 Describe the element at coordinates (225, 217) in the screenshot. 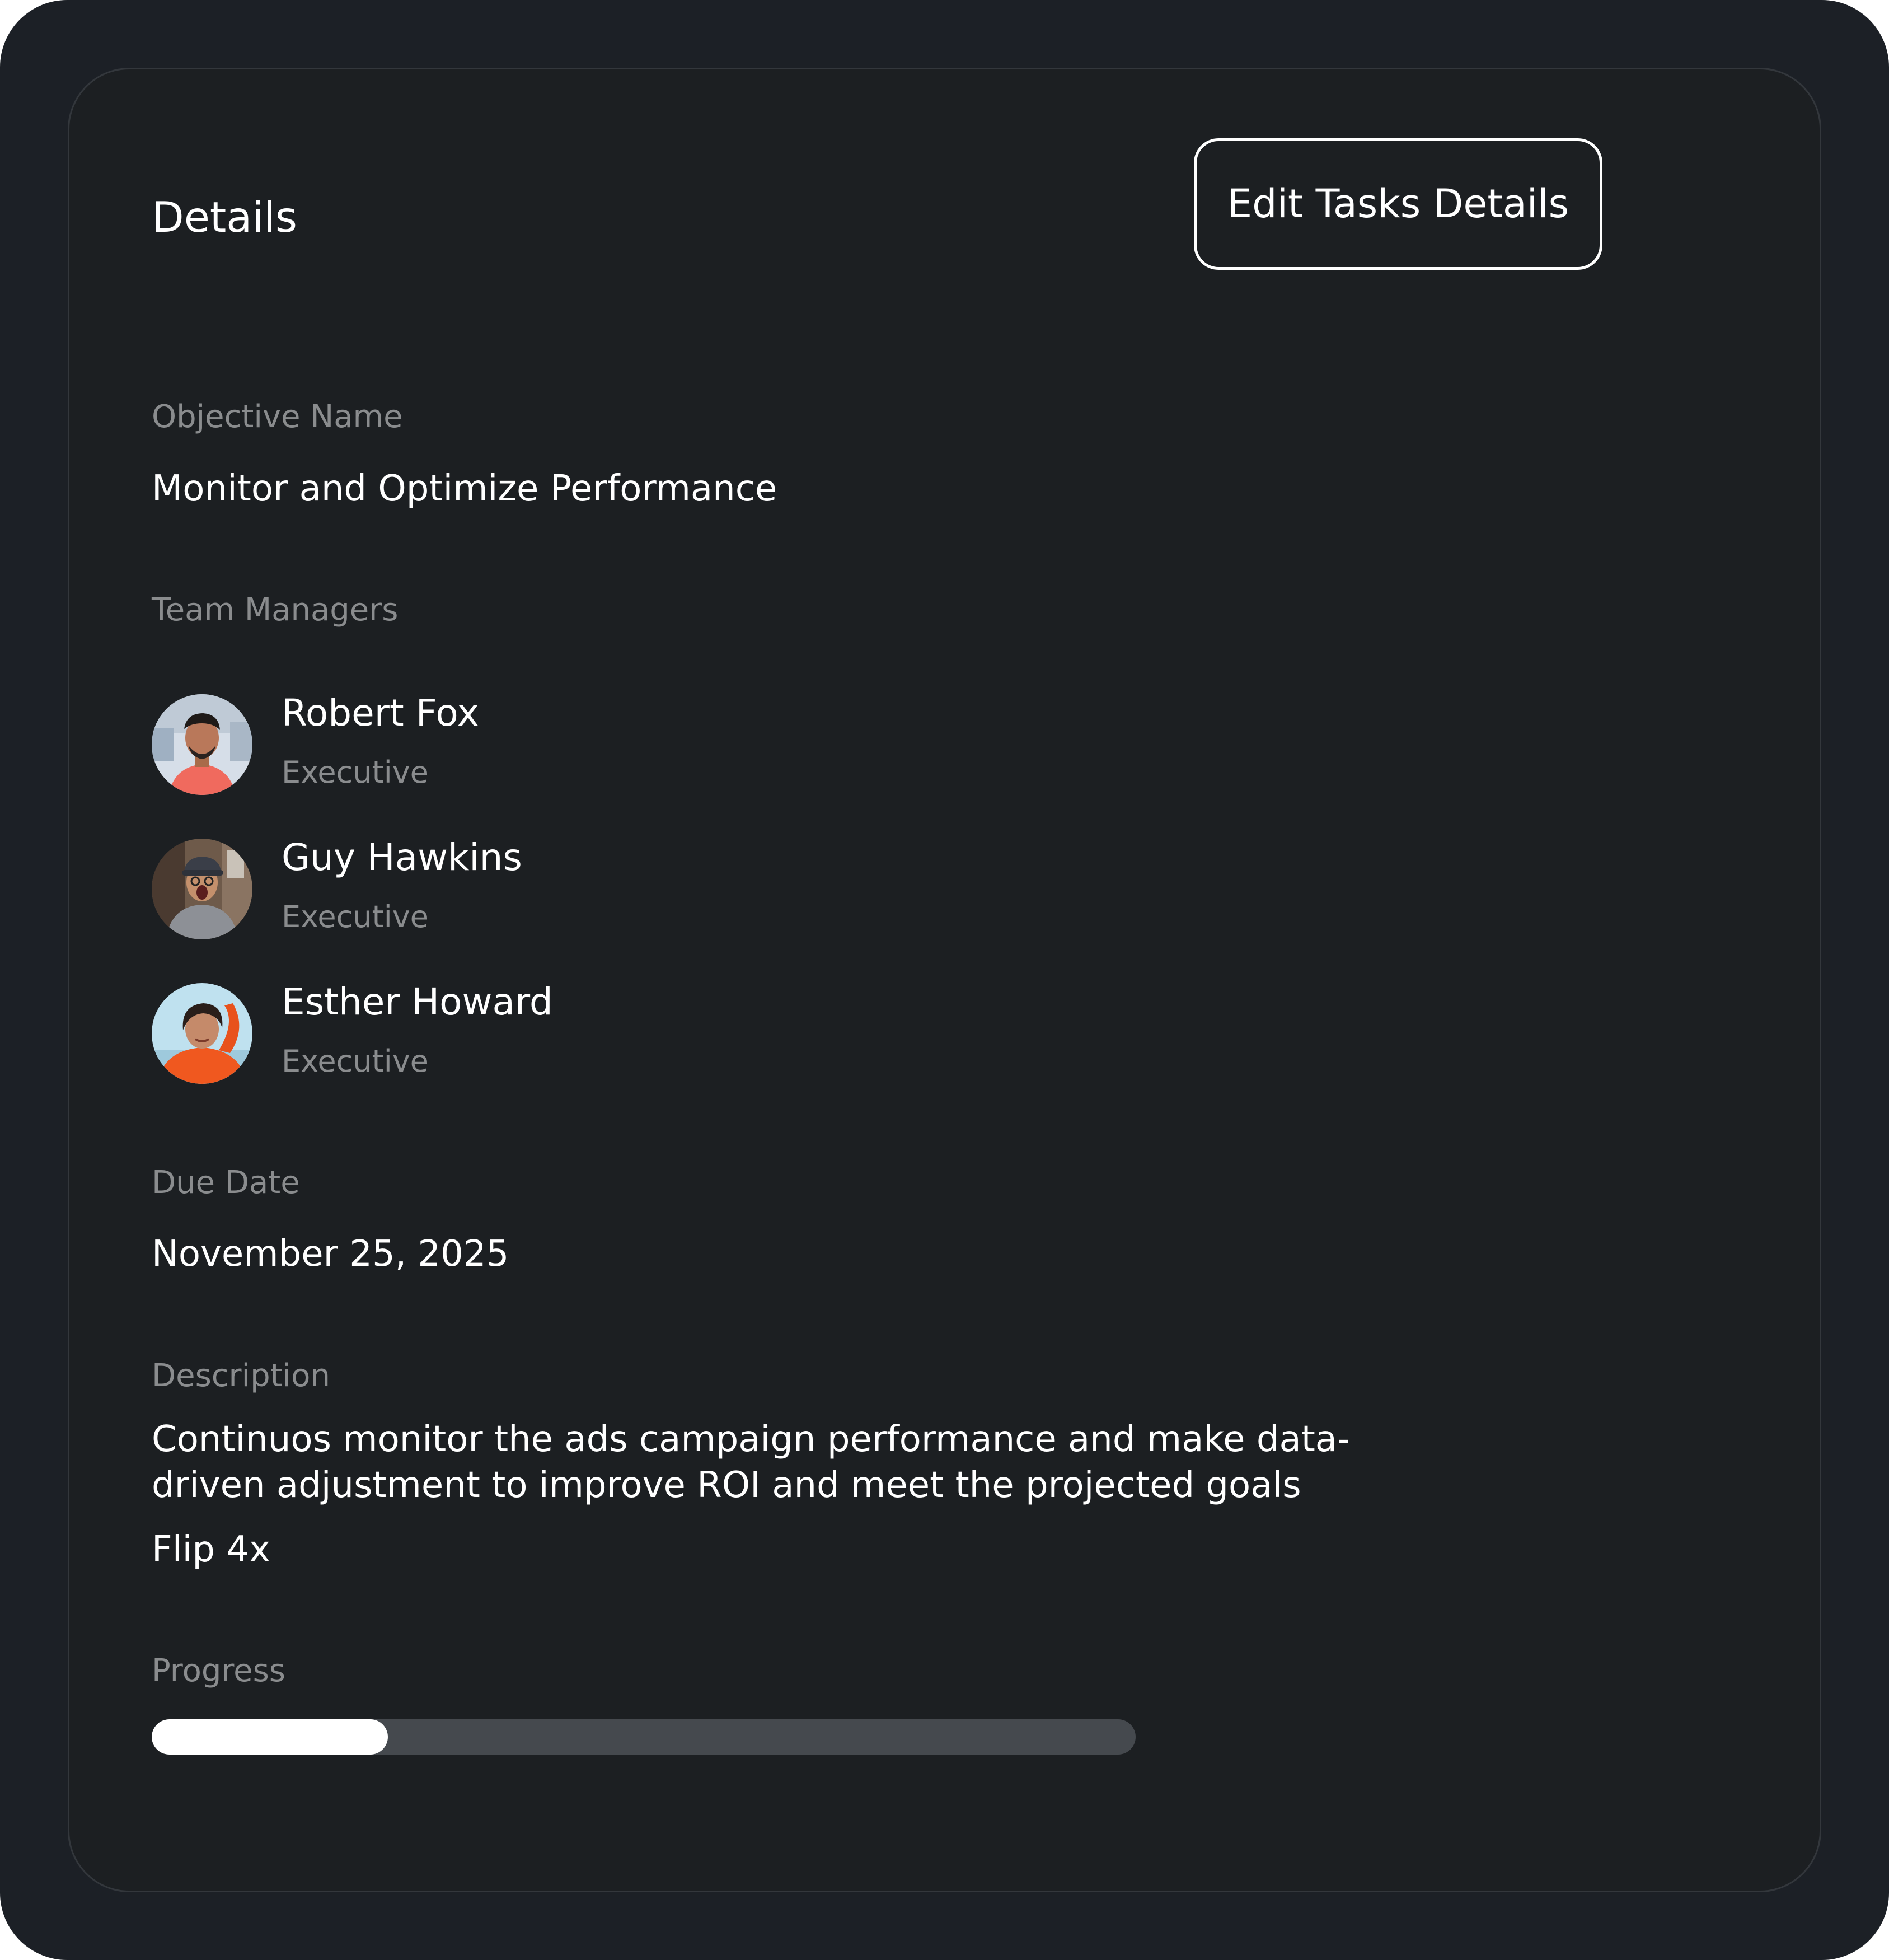

I see `page-title: Details` at that location.